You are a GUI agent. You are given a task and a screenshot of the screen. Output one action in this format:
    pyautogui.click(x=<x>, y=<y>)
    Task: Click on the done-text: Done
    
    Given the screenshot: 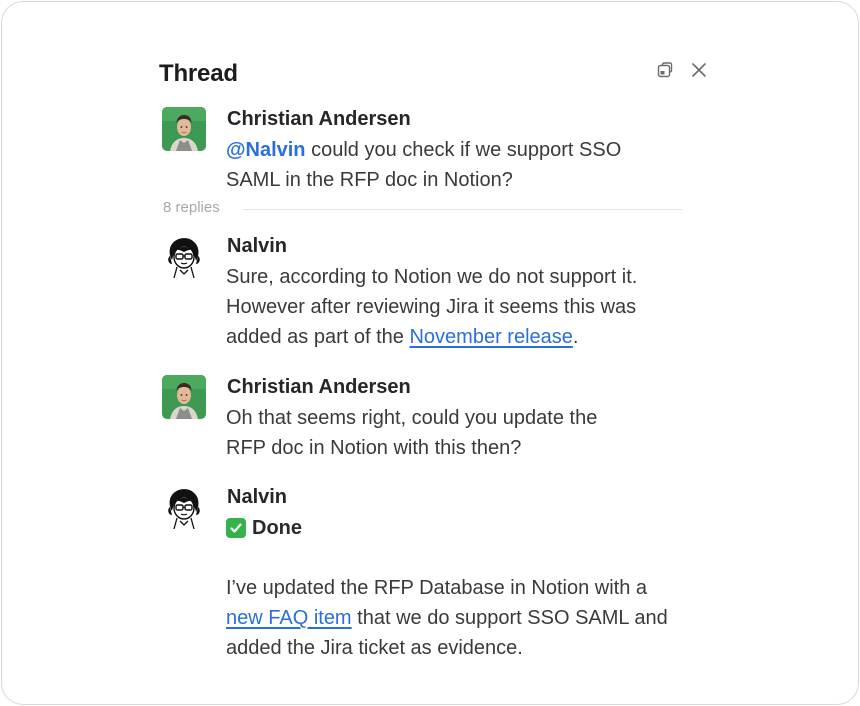 What is the action you would take?
    pyautogui.click(x=277, y=528)
    